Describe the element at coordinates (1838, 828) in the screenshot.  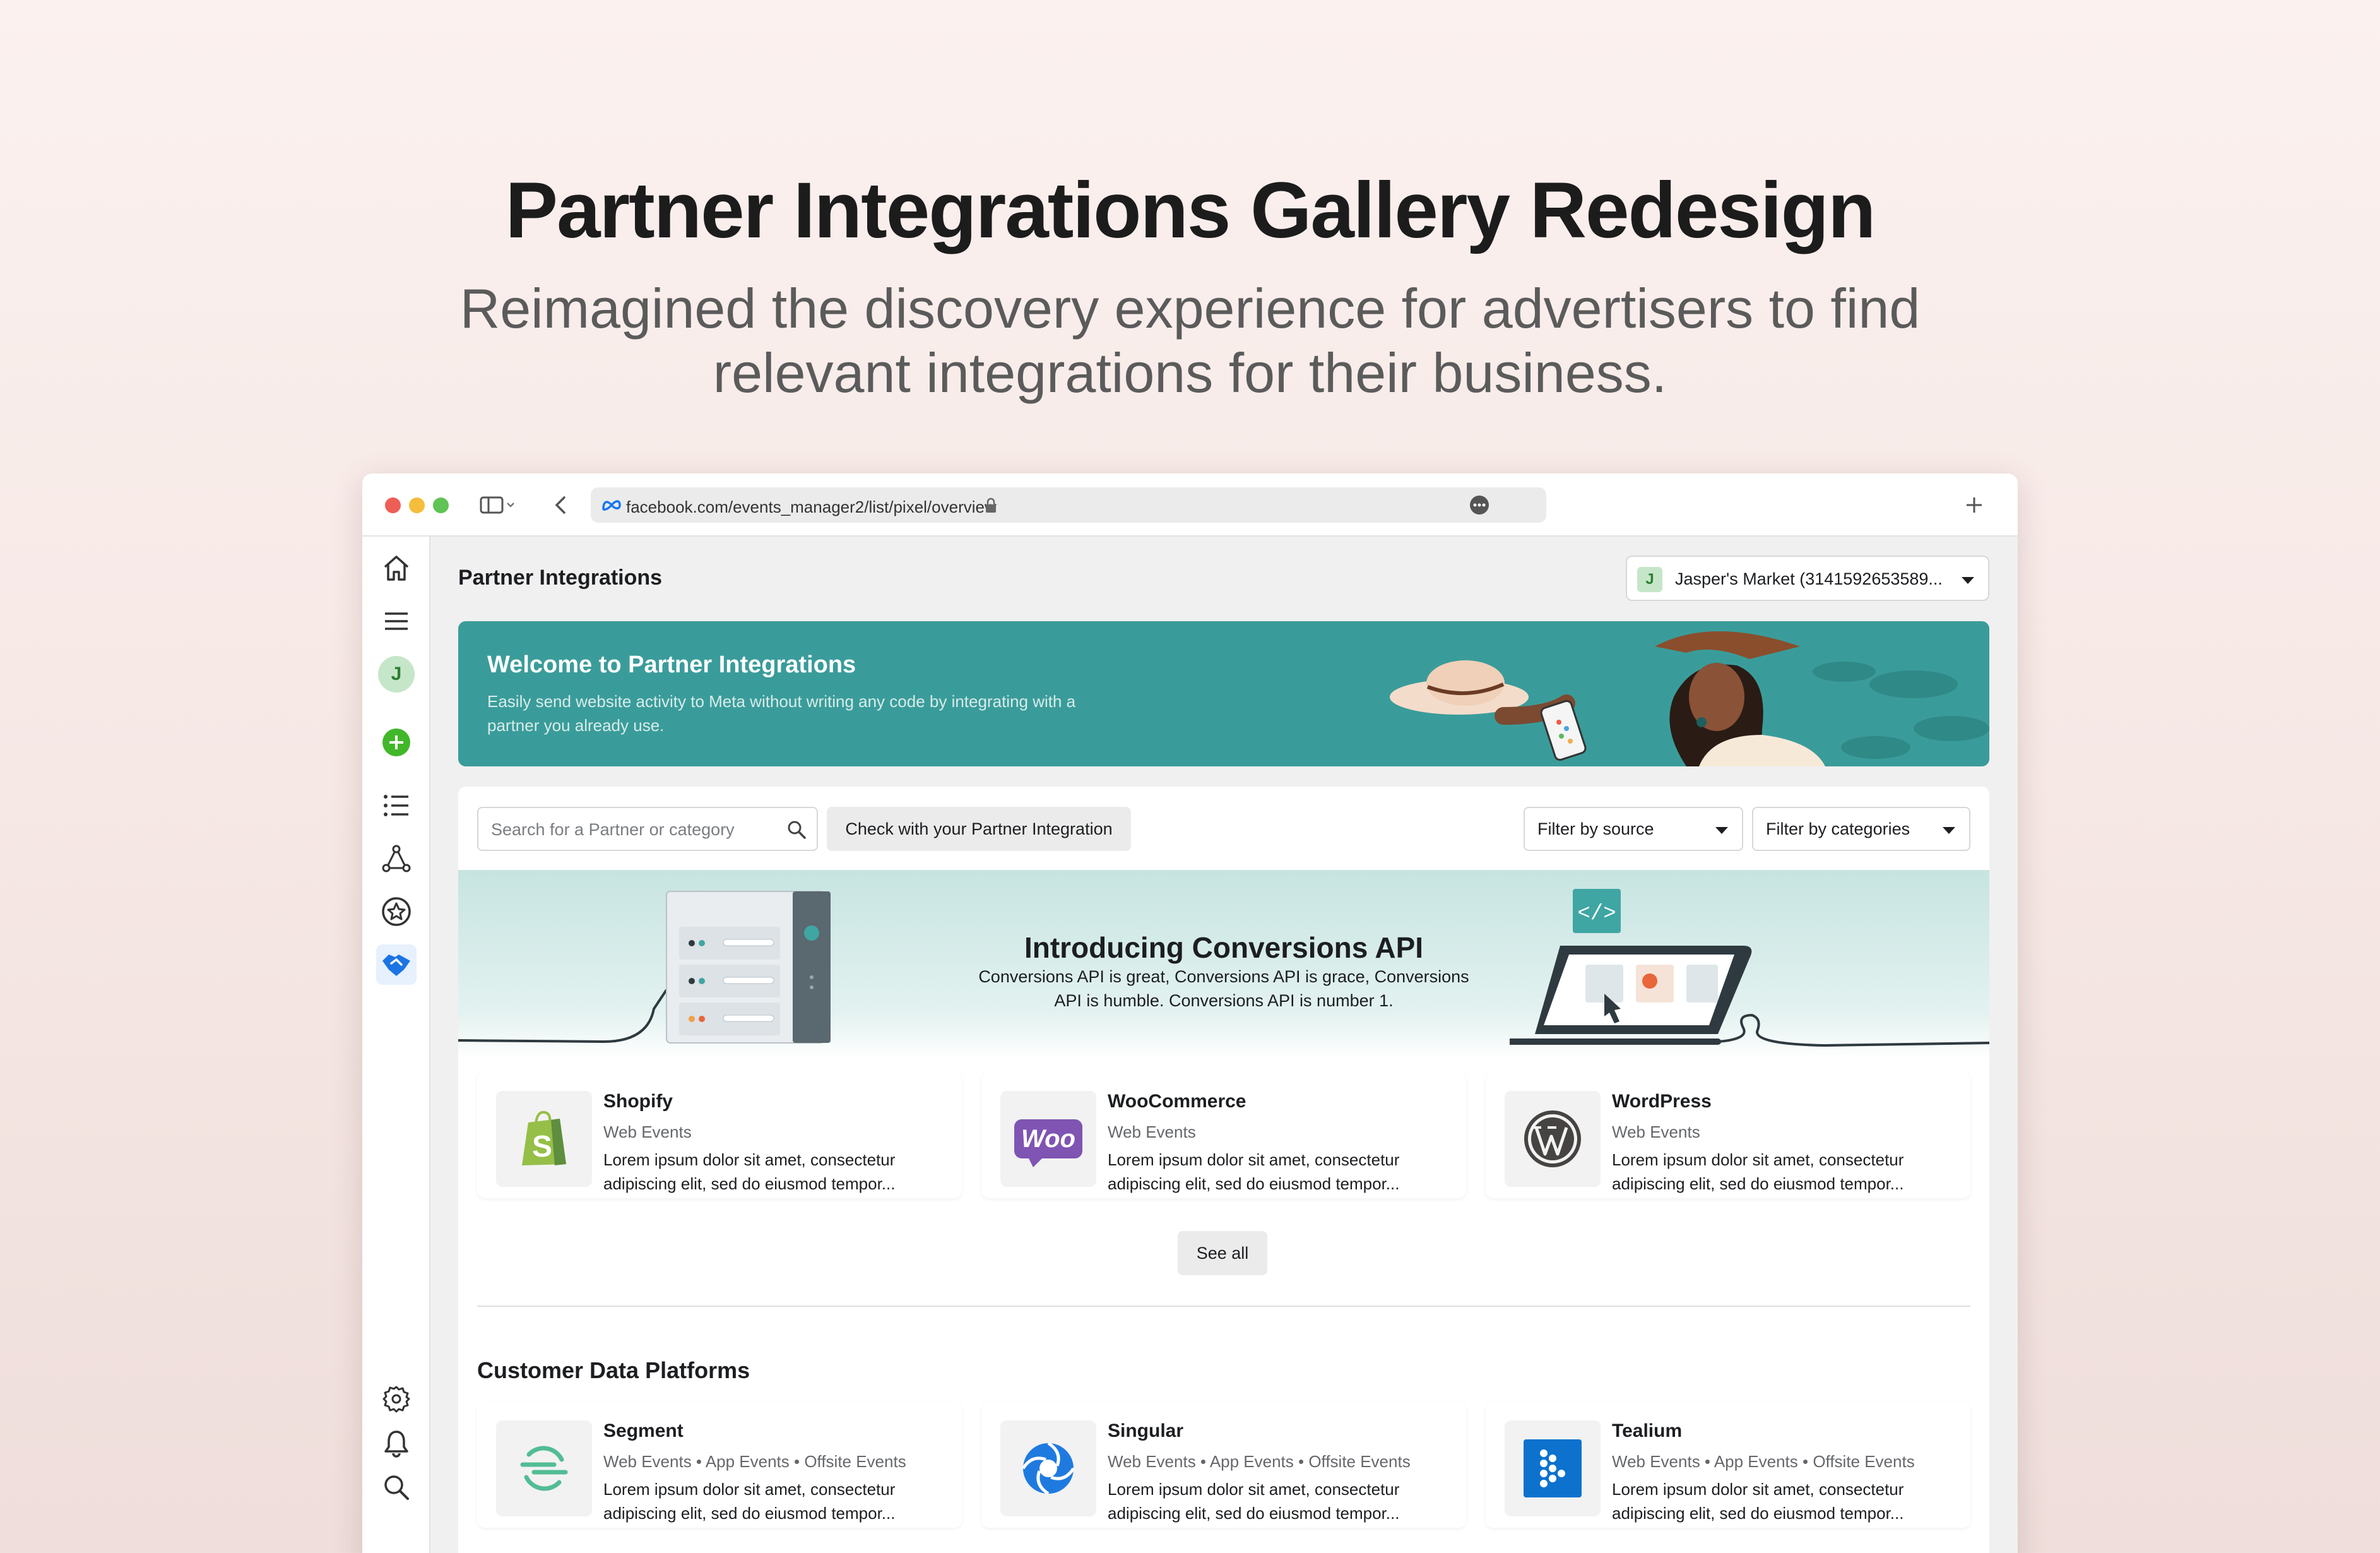
I see `filter-categories-label: Filter by categories` at that location.